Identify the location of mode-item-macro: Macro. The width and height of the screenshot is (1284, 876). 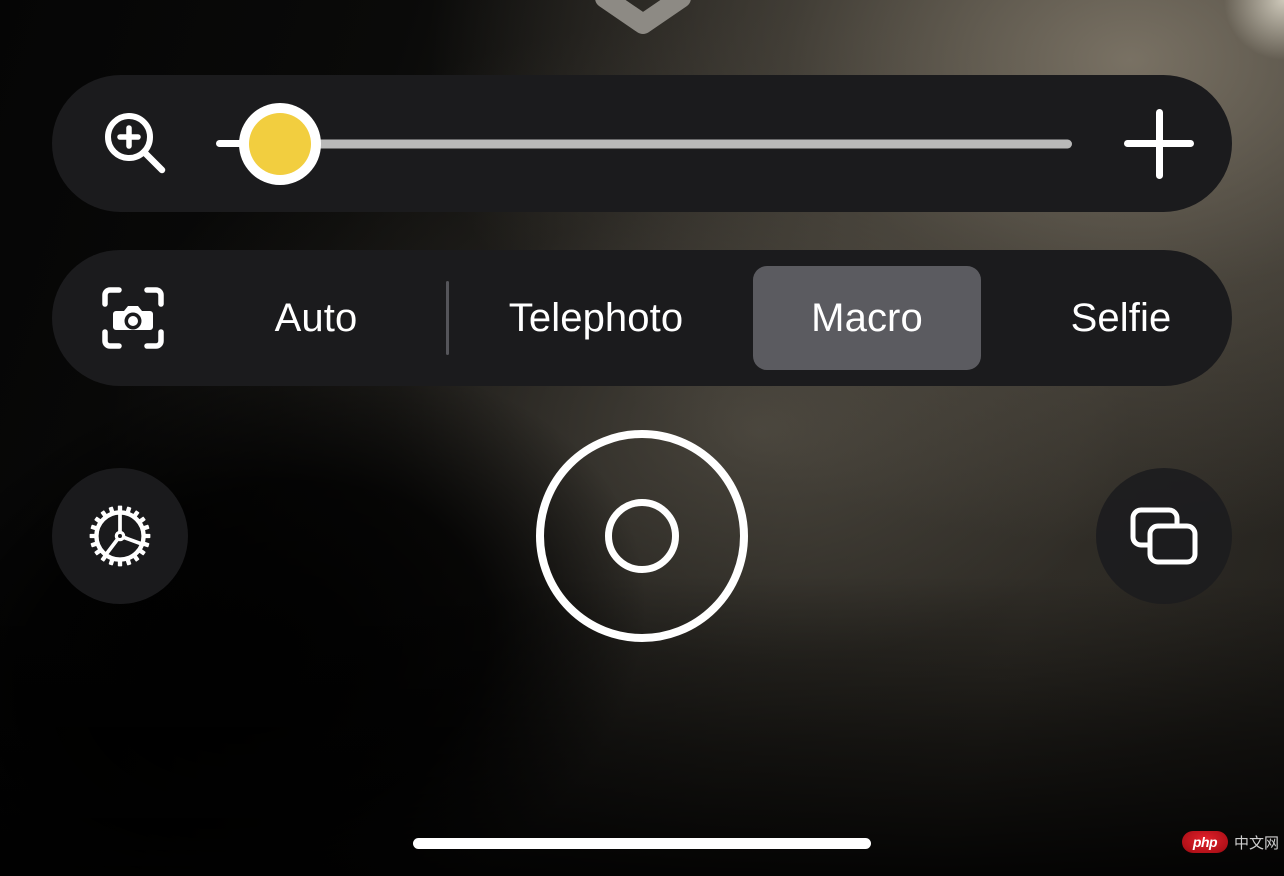
(867, 318).